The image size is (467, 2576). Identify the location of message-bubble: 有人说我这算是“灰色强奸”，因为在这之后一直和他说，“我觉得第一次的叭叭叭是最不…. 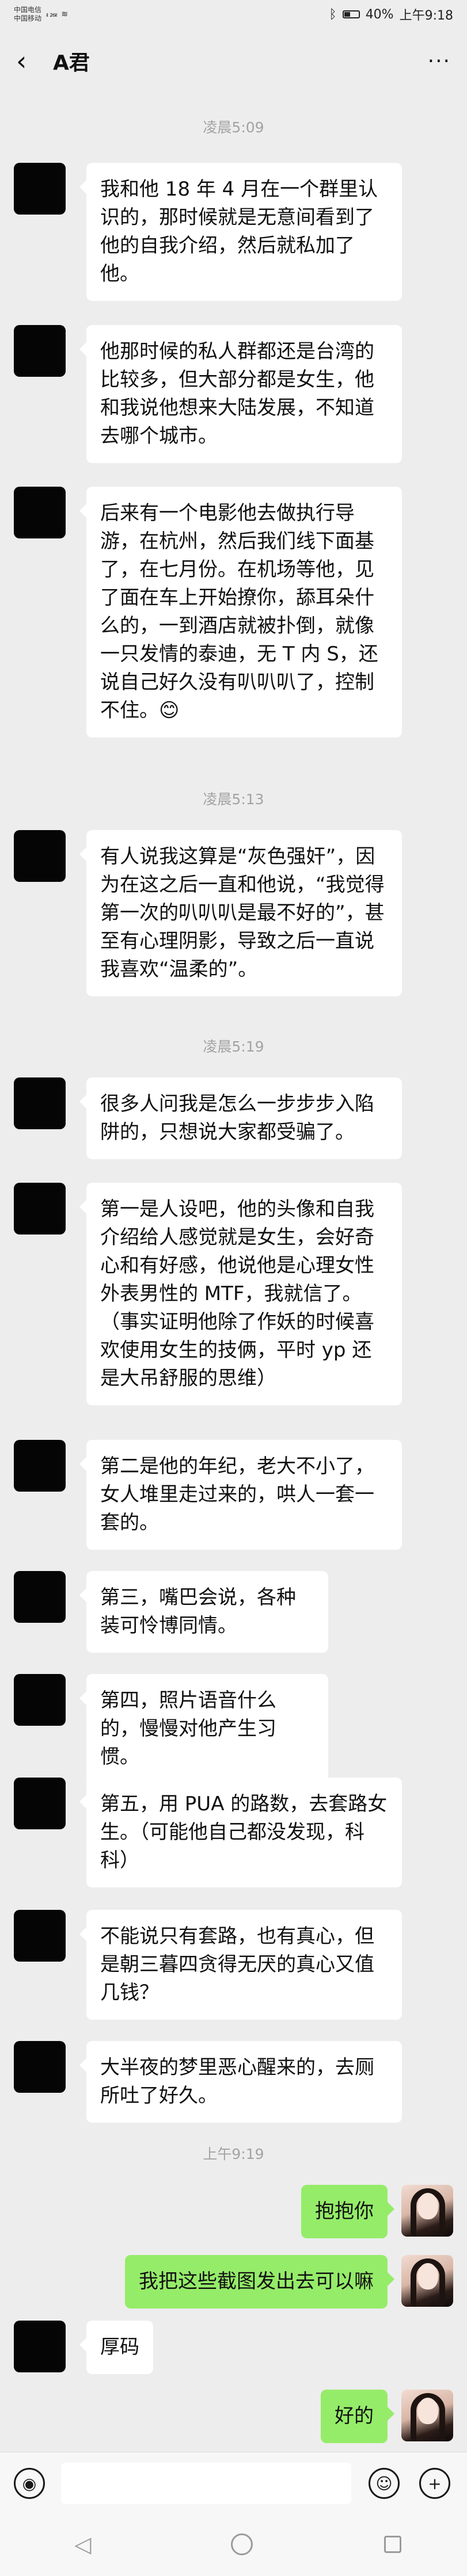
(240, 913).